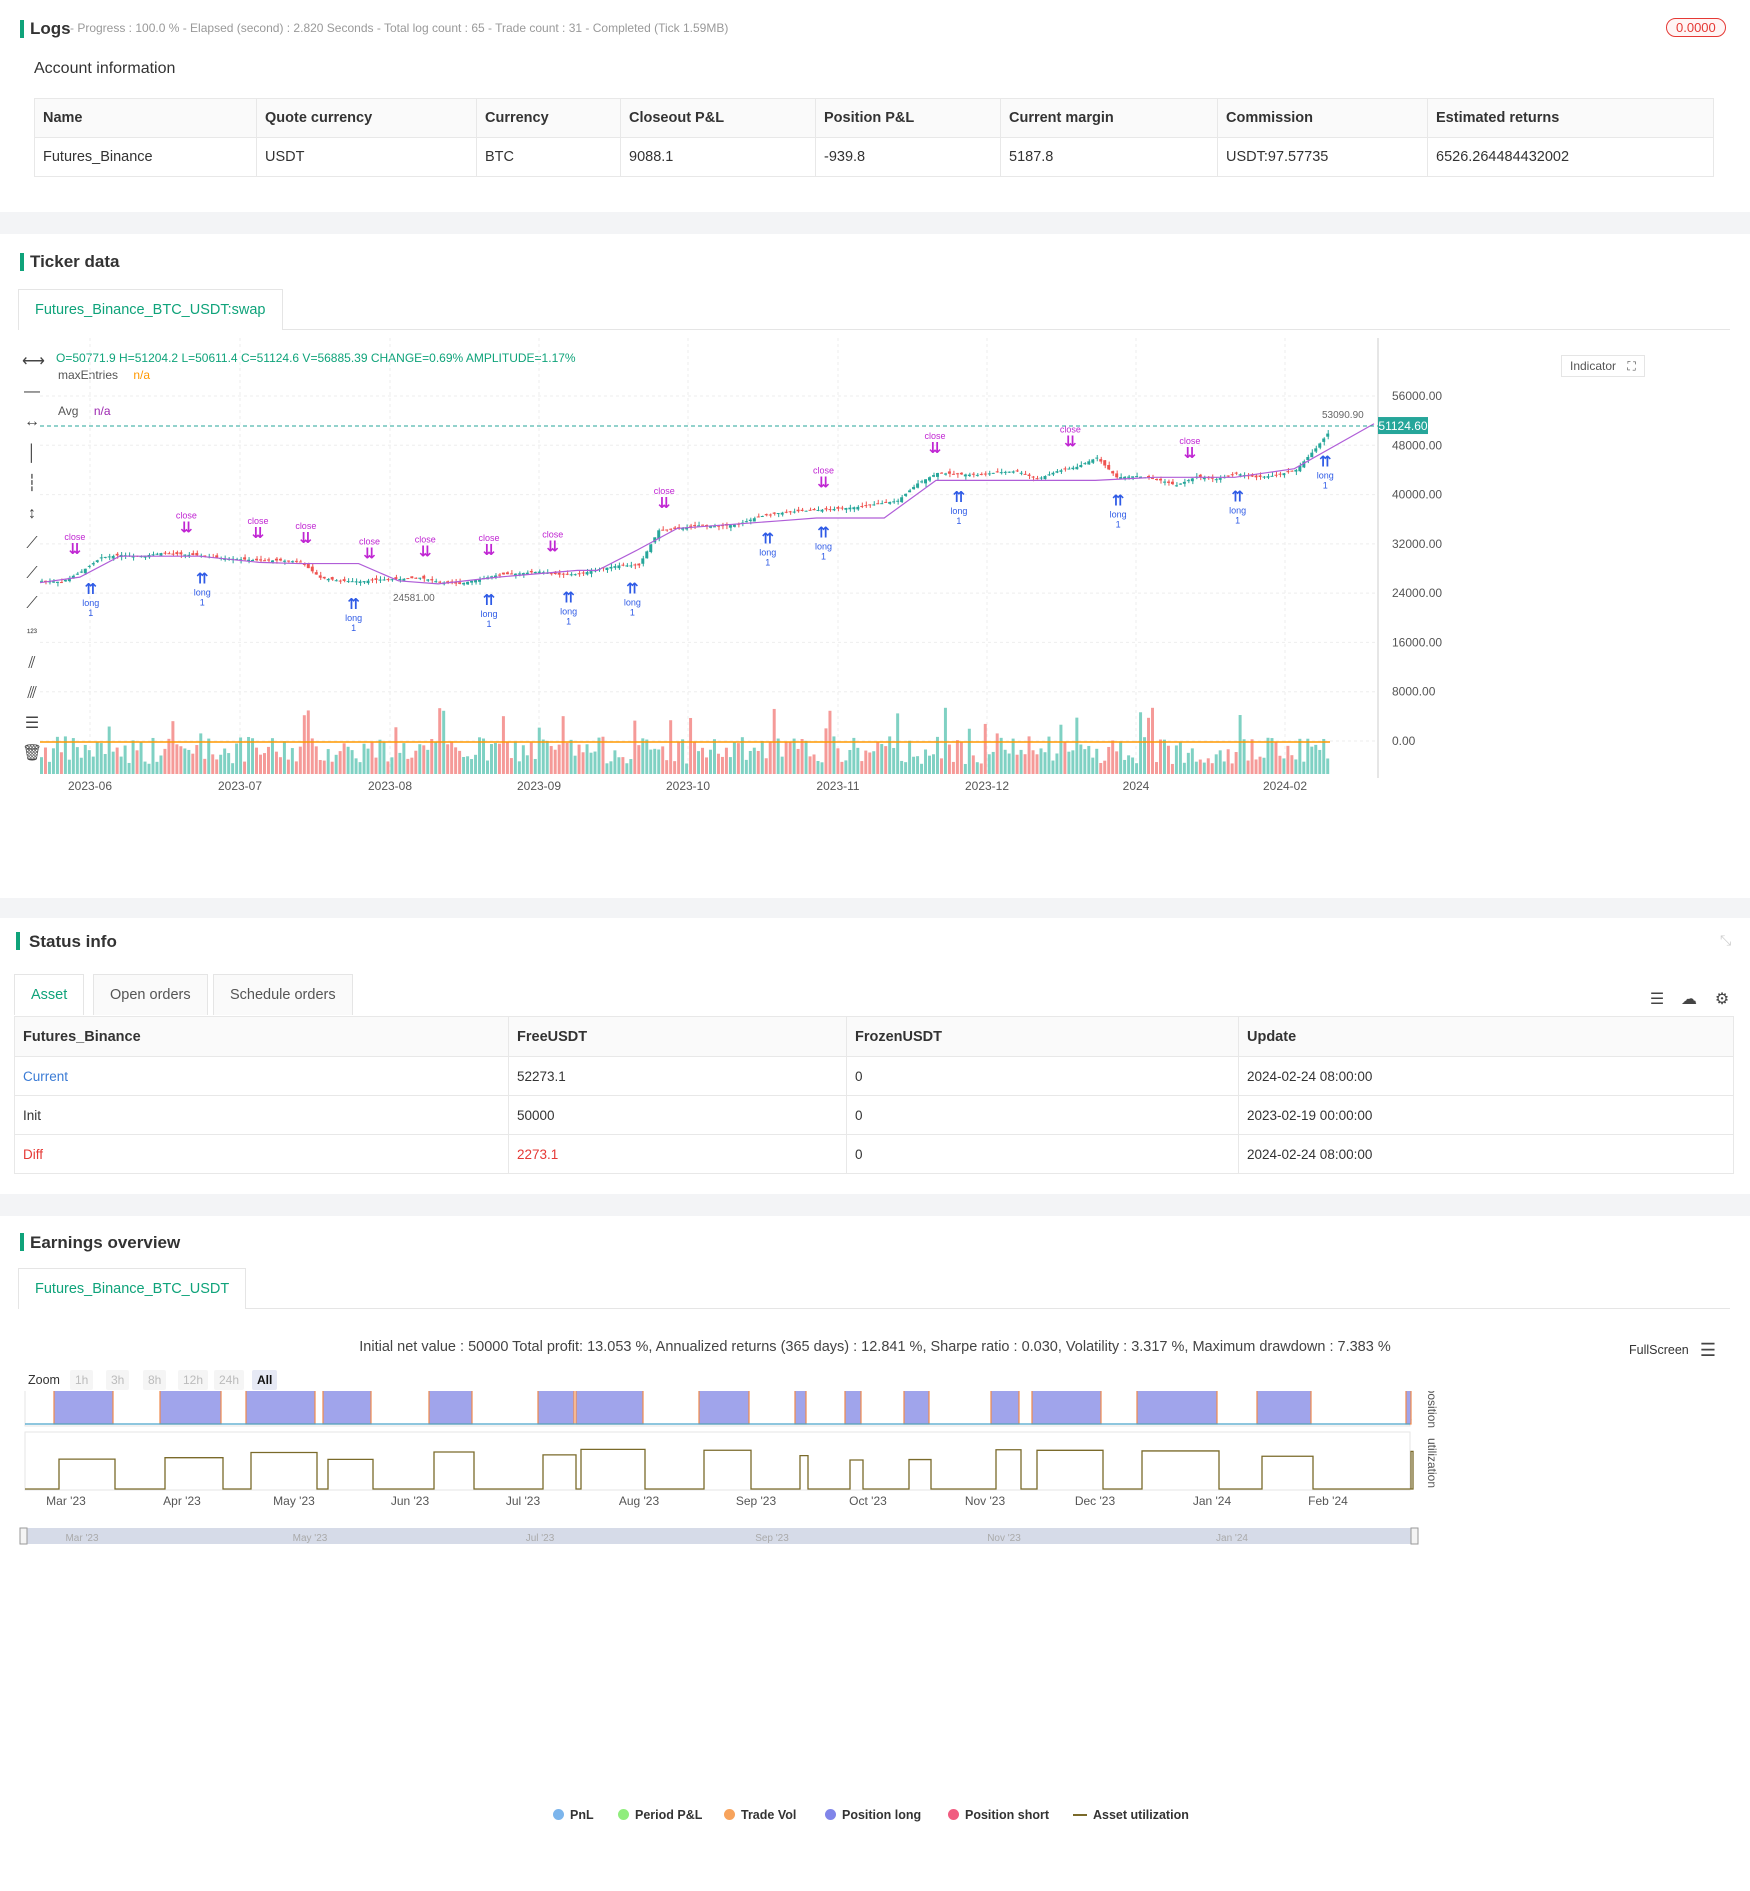  I want to click on zoom-all-button: All, so click(265, 1380).